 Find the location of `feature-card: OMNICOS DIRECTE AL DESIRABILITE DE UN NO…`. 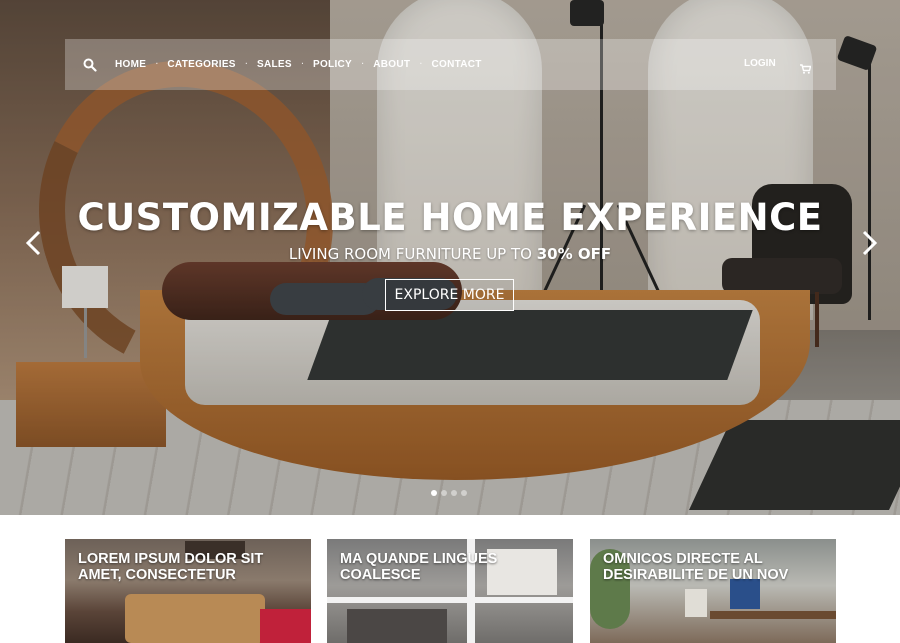

feature-card: OMNICOS DIRECTE AL DESIRABILITE DE UN NO… is located at coordinates (713, 591).